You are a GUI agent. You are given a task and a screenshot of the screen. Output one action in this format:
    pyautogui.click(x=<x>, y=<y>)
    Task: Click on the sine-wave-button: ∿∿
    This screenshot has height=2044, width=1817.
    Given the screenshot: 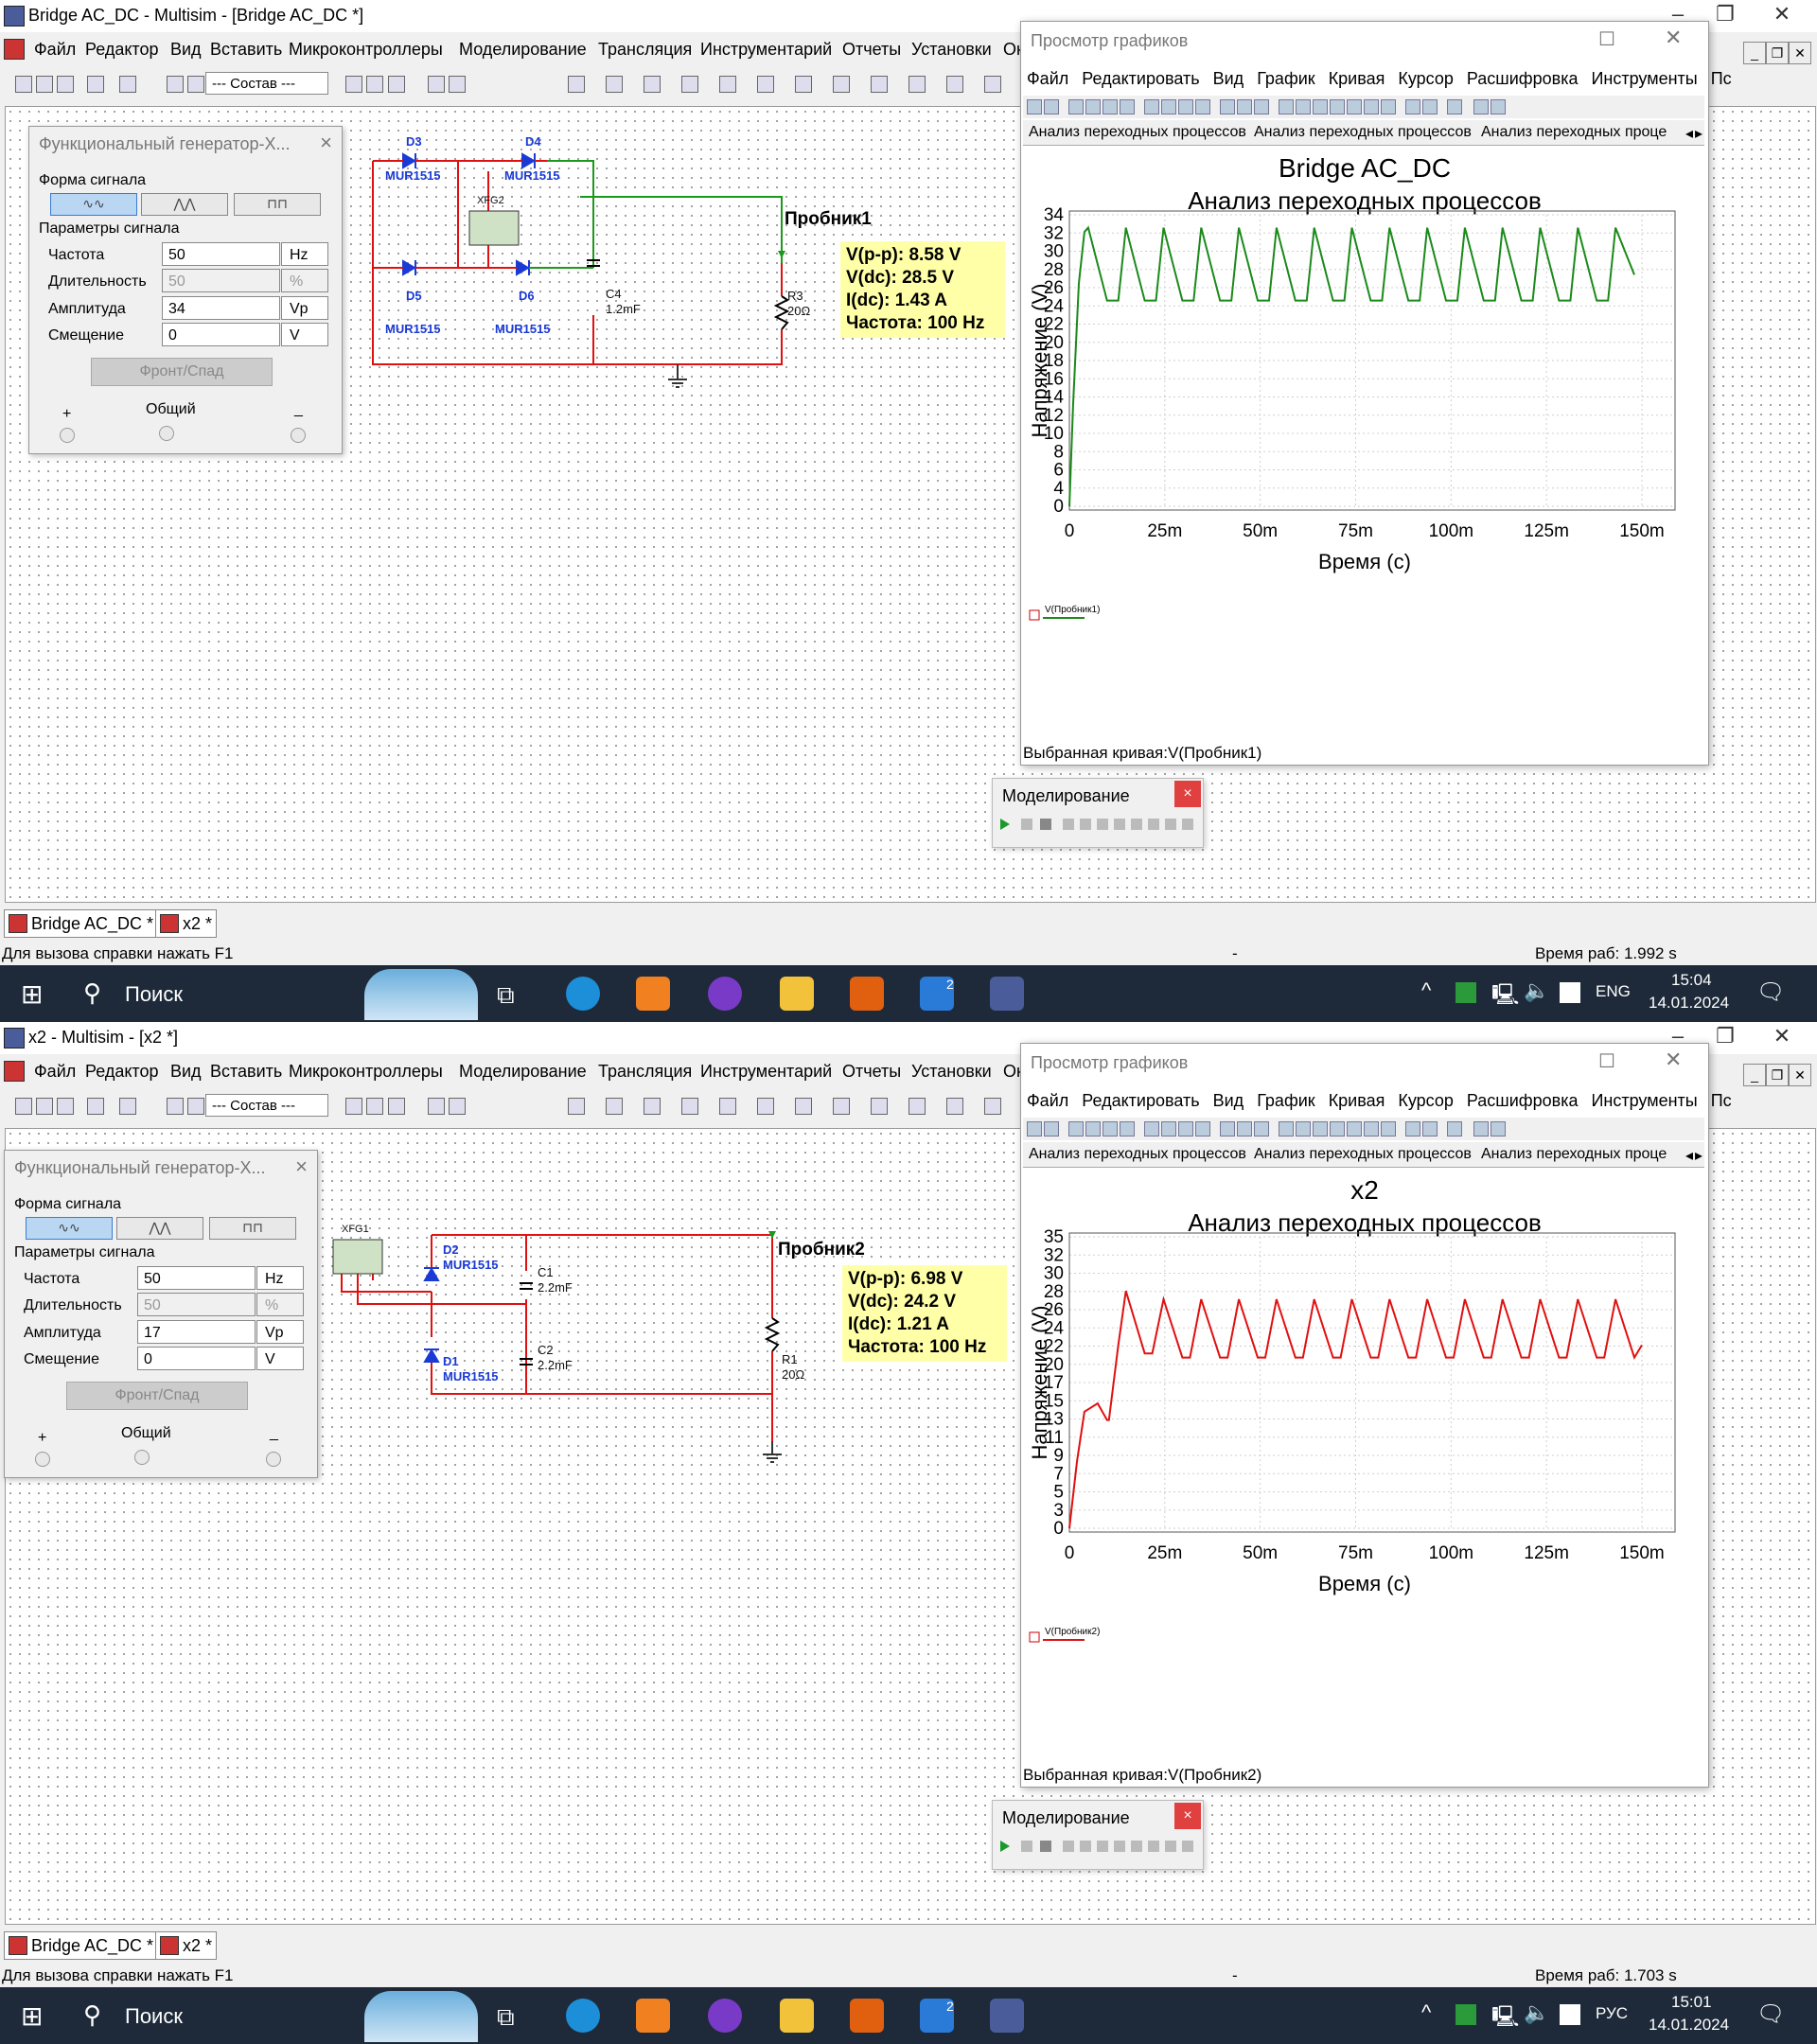 What is the action you would take?
    pyautogui.click(x=70, y=1228)
    